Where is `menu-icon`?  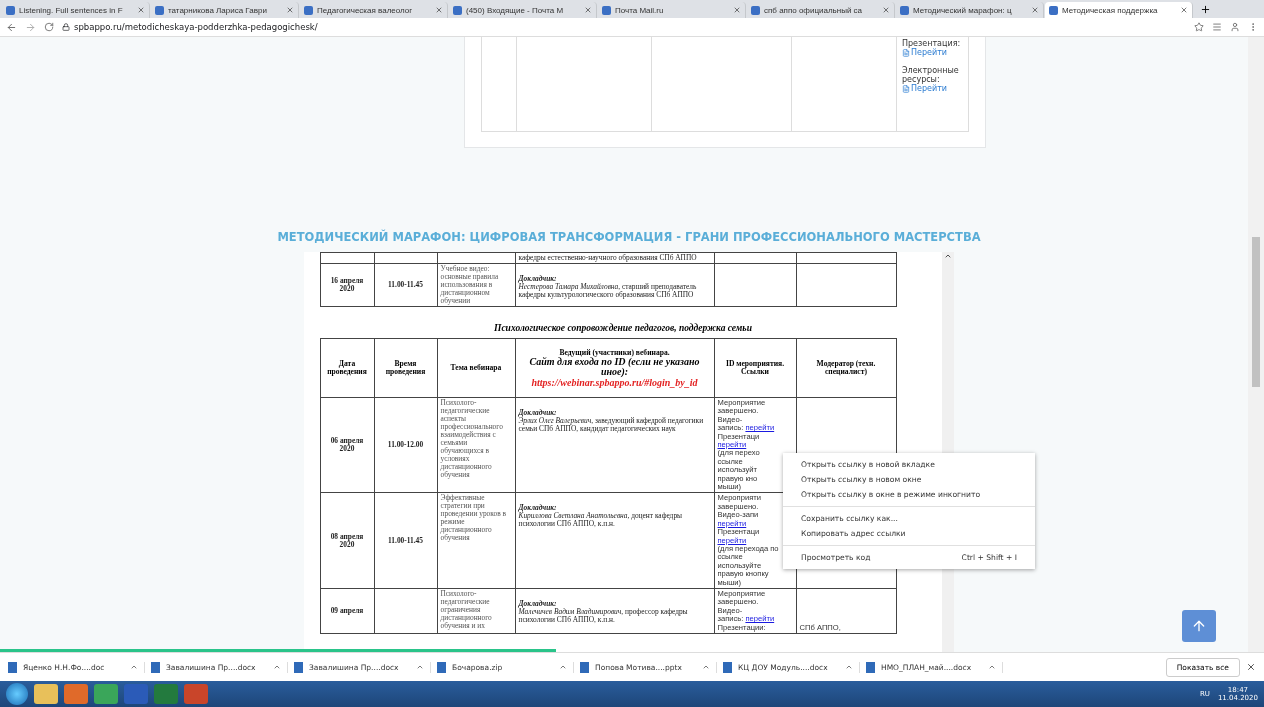 menu-icon is located at coordinates (1217, 27).